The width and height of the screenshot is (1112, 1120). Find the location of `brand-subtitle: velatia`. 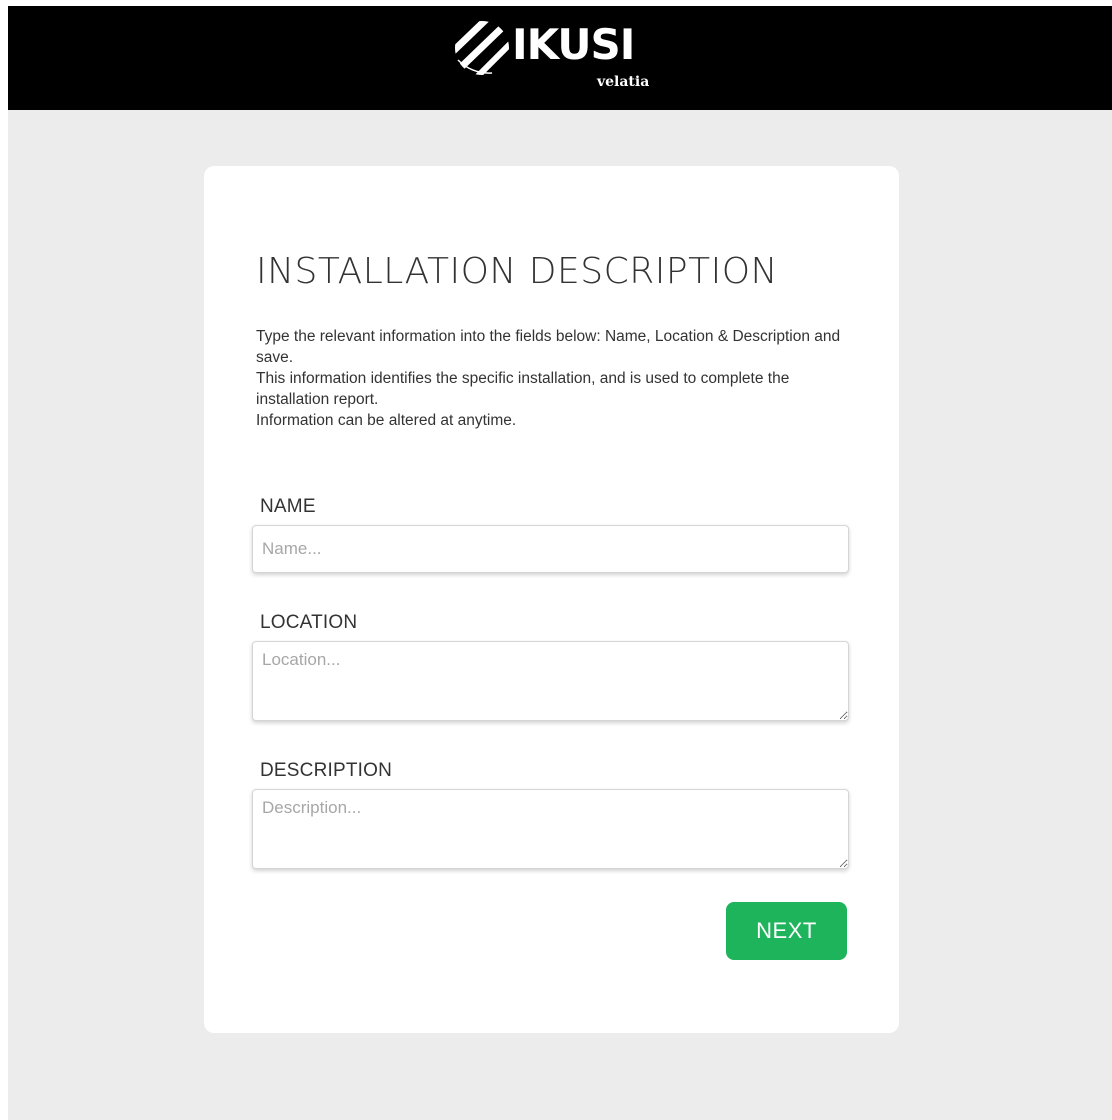

brand-subtitle: velatia is located at coordinates (623, 82).